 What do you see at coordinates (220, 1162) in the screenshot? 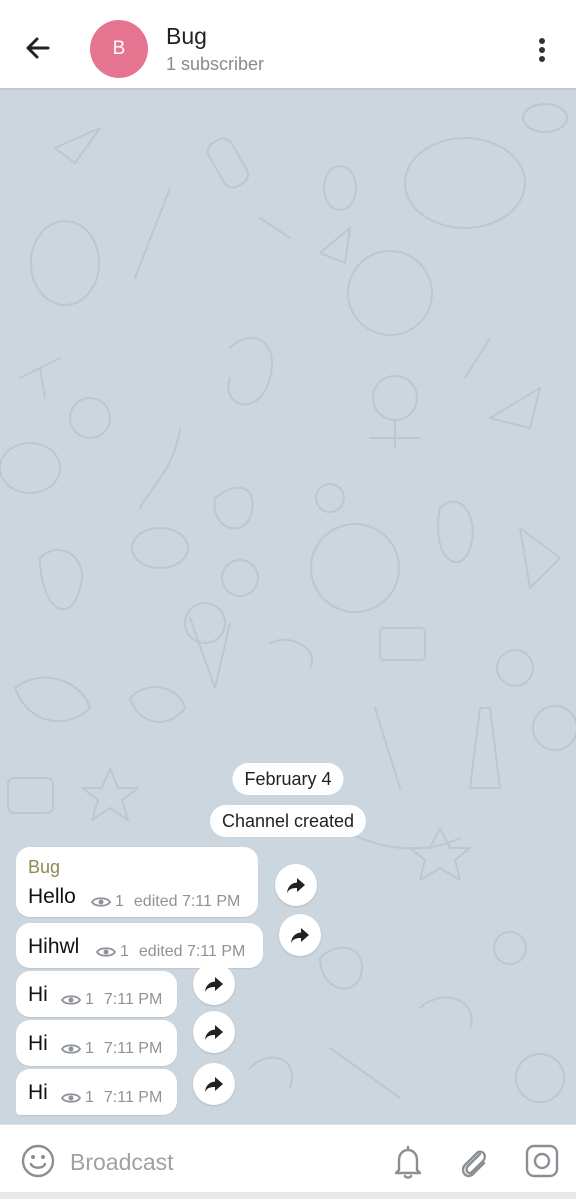
I see `broadcast-input` at bounding box center [220, 1162].